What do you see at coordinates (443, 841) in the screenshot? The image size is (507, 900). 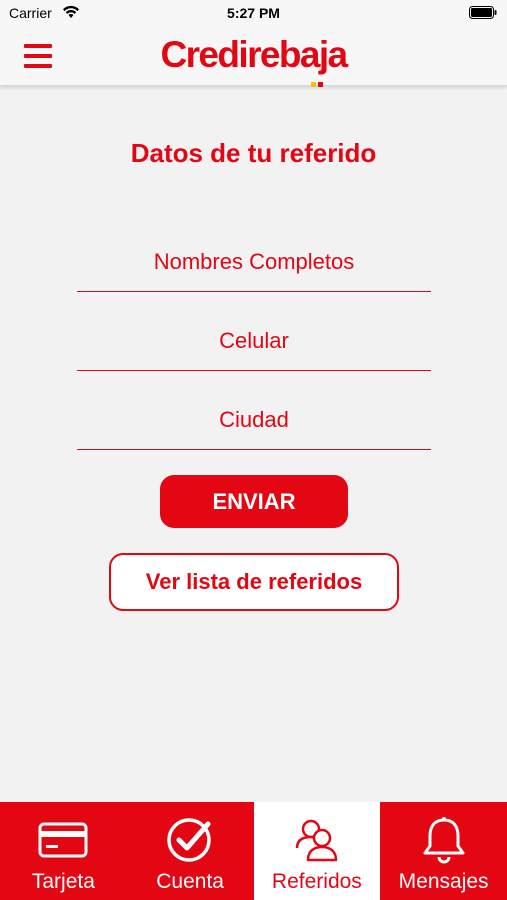 I see `bell-icon` at bounding box center [443, 841].